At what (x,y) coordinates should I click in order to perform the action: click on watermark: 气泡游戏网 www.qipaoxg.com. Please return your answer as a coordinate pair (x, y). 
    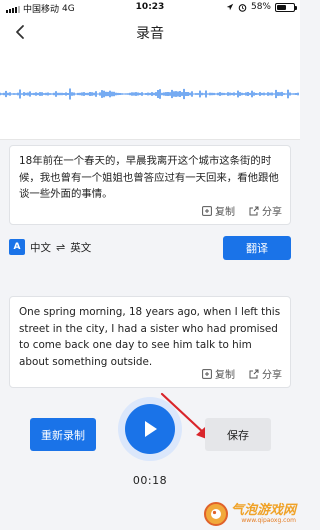
    Looking at the image, I should click on (249, 514).